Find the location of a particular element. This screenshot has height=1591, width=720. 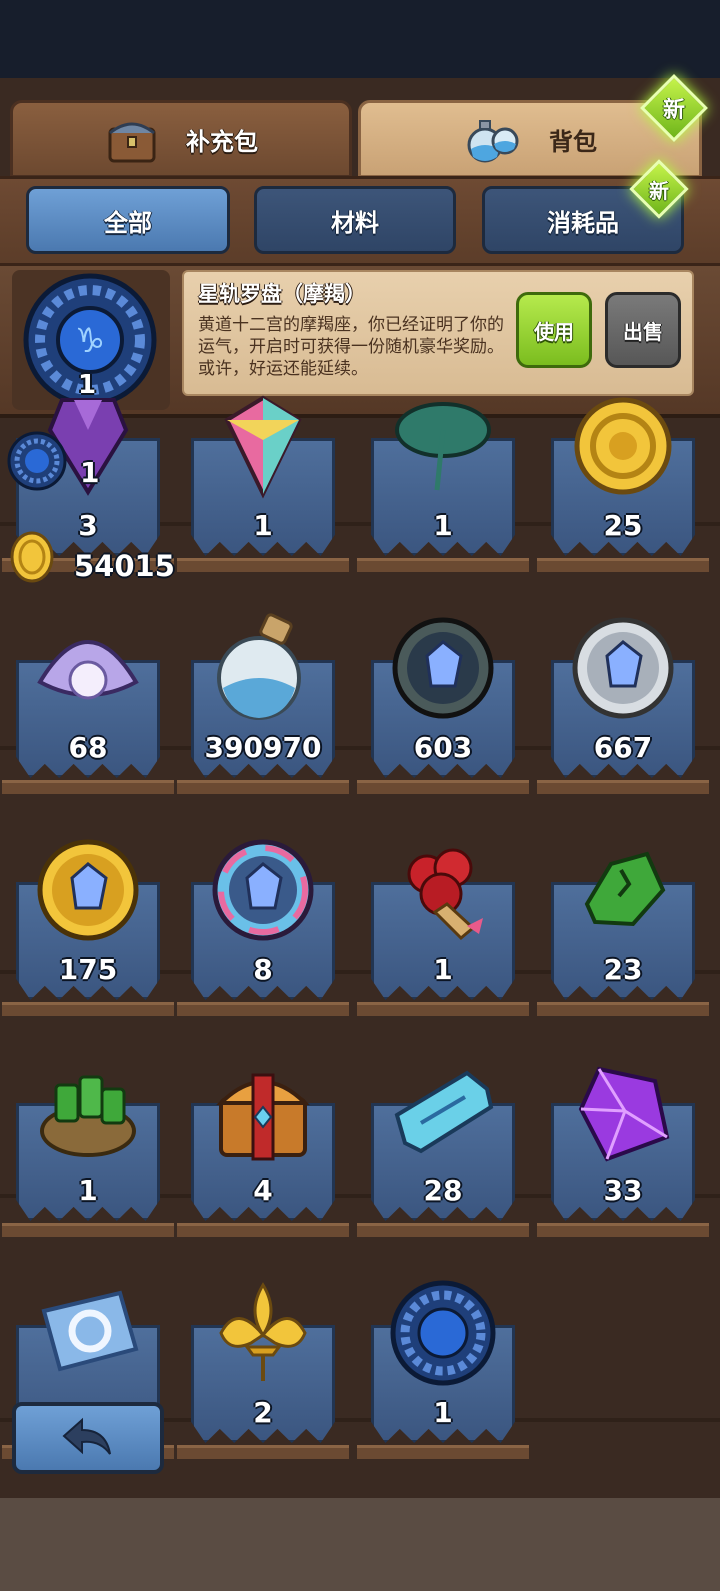

status-bar is located at coordinates (360, 39).